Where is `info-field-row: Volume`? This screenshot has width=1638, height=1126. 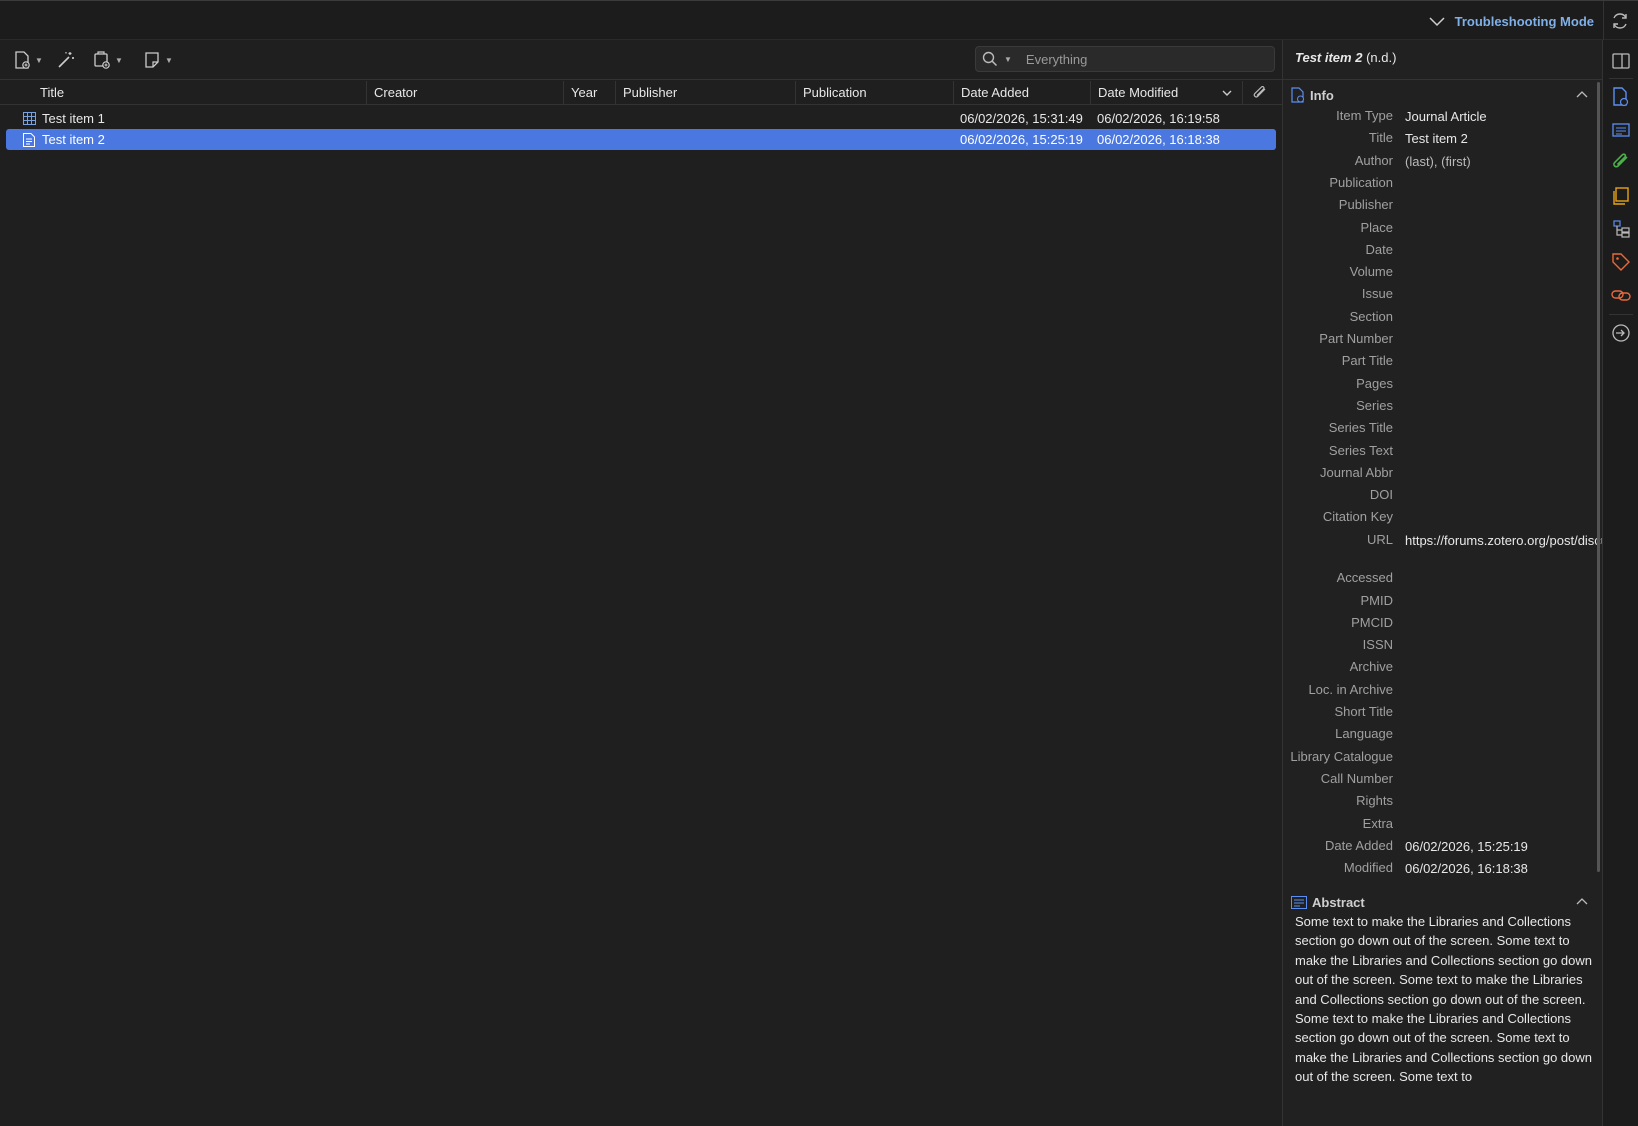 info-field-row: Volume is located at coordinates (1442, 272).